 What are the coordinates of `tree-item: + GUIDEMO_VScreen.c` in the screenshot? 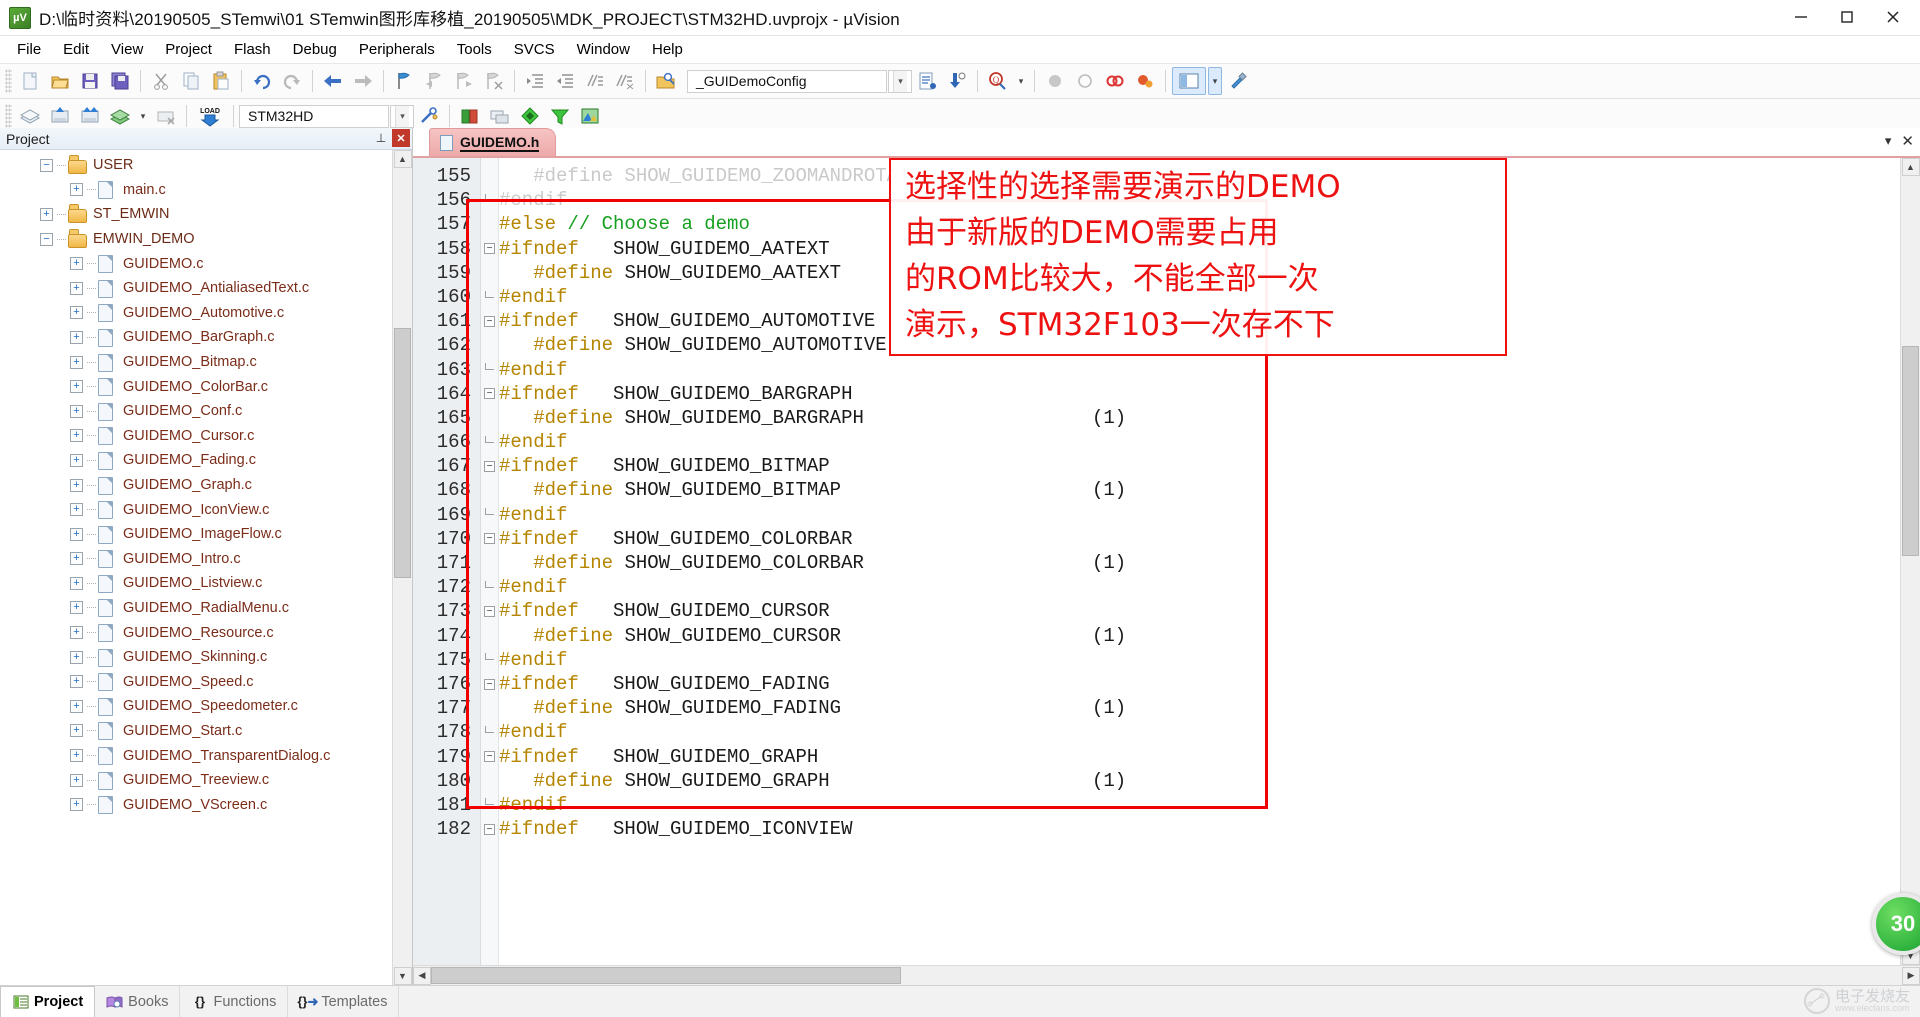 It's located at (196, 804).